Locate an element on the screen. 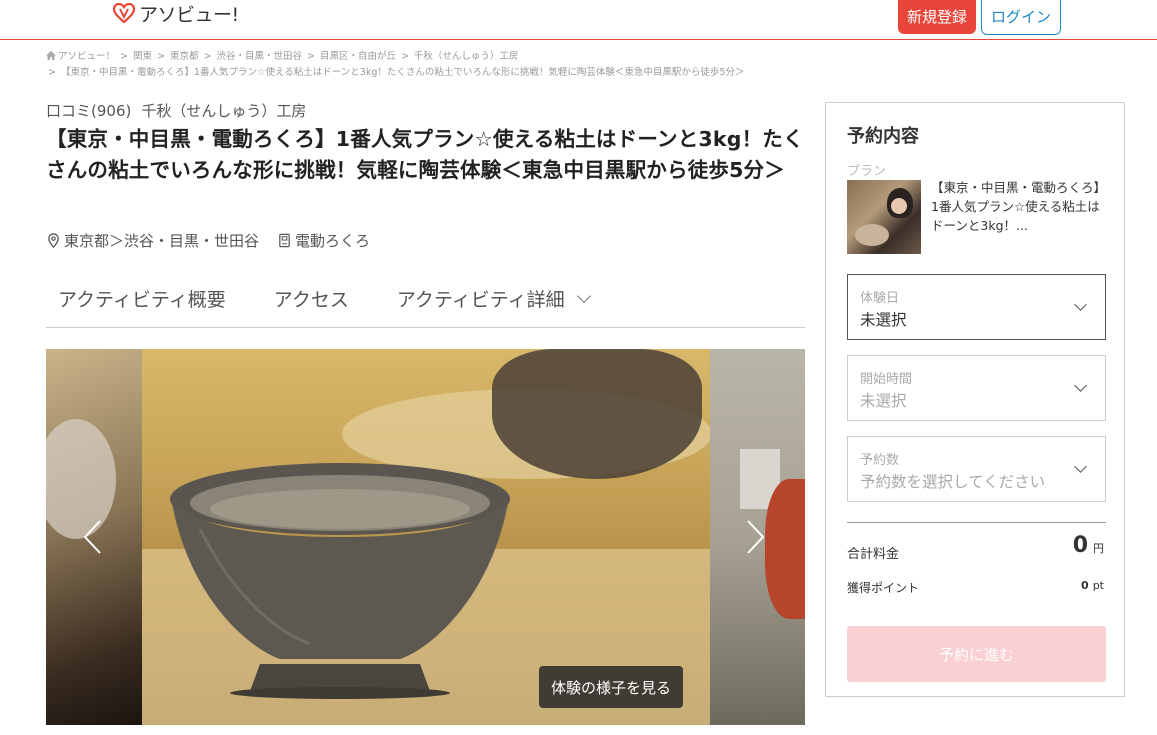  shop-name: 千秋（せんしゅう）工房 is located at coordinates (223, 111).